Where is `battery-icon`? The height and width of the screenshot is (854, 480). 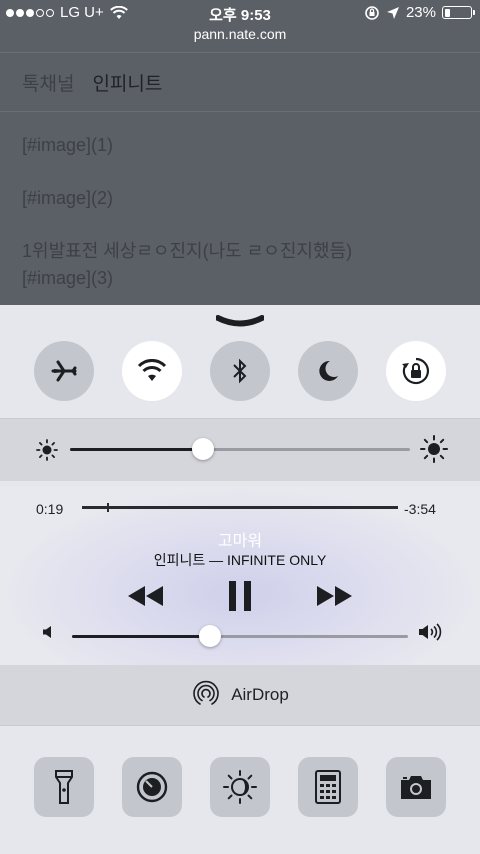
battery-icon is located at coordinates (458, 12).